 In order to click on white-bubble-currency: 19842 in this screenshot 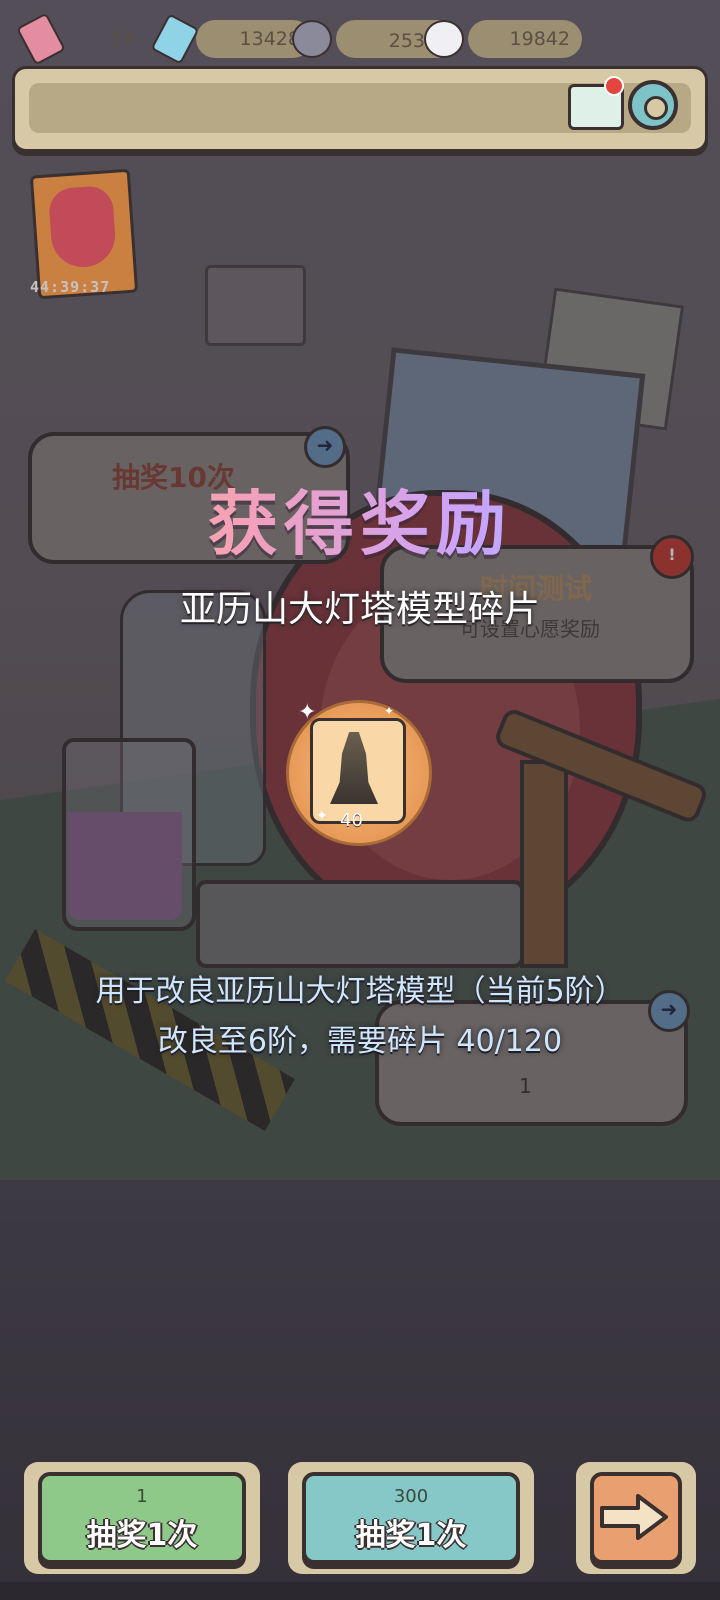, I will do `click(503, 39)`.